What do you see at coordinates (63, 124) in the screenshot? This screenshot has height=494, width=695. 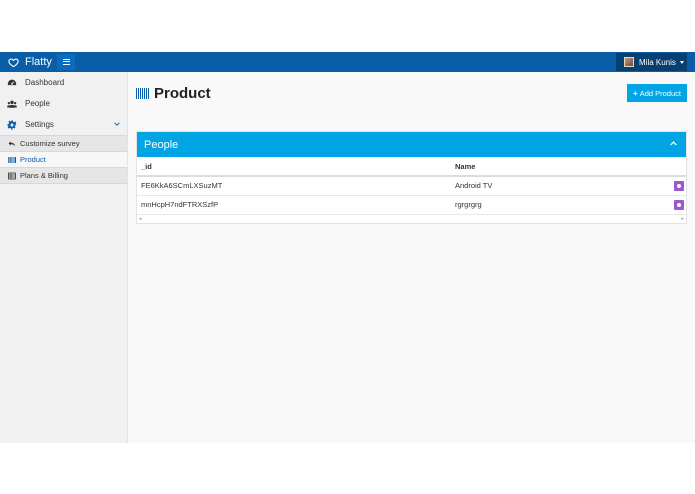 I see `sidebar-item-settings: Settings` at bounding box center [63, 124].